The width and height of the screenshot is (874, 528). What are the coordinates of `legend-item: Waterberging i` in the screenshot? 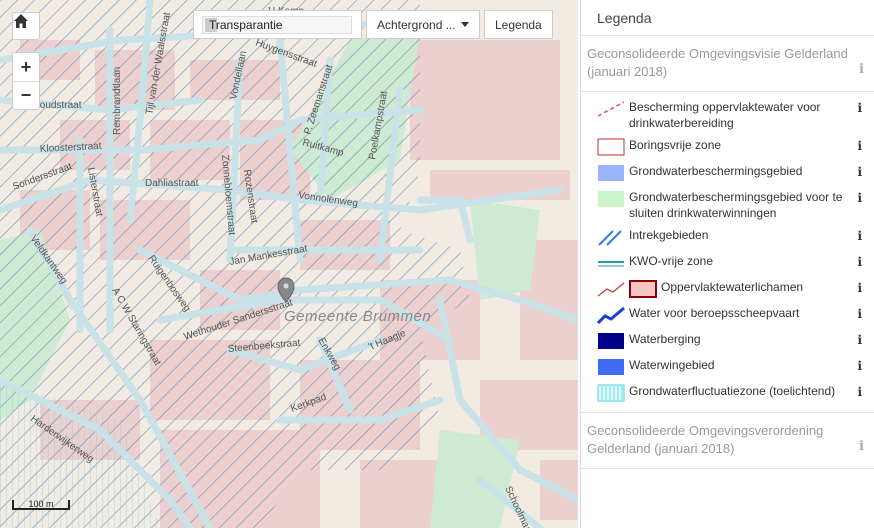 It's located at (727, 341).